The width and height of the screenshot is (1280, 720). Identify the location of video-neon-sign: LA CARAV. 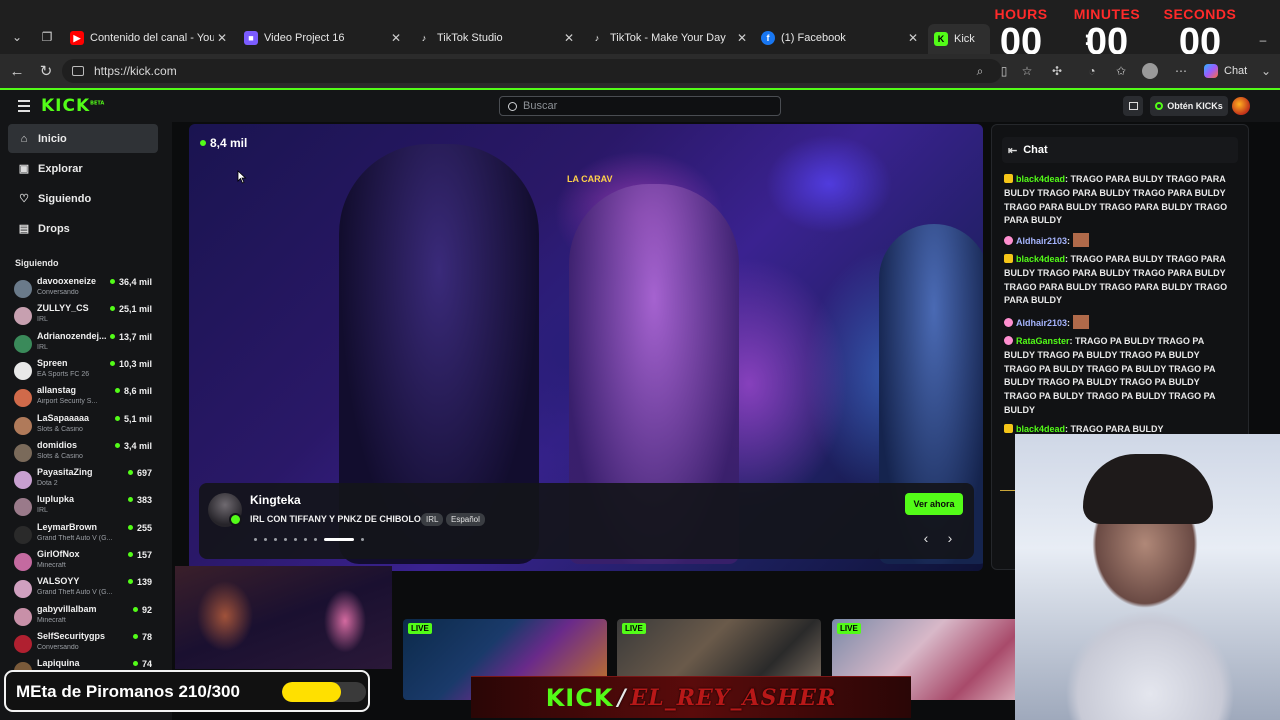
(590, 179).